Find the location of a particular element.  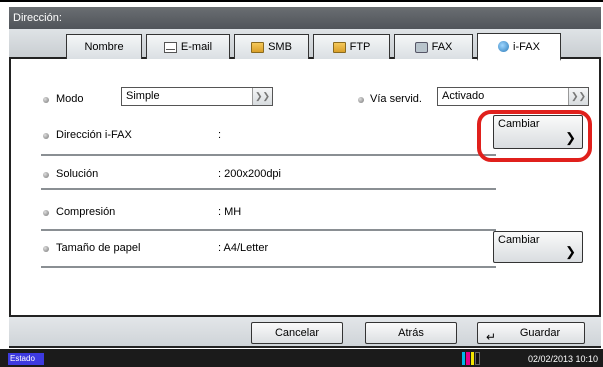

status-button: Estado is located at coordinates (26, 359).